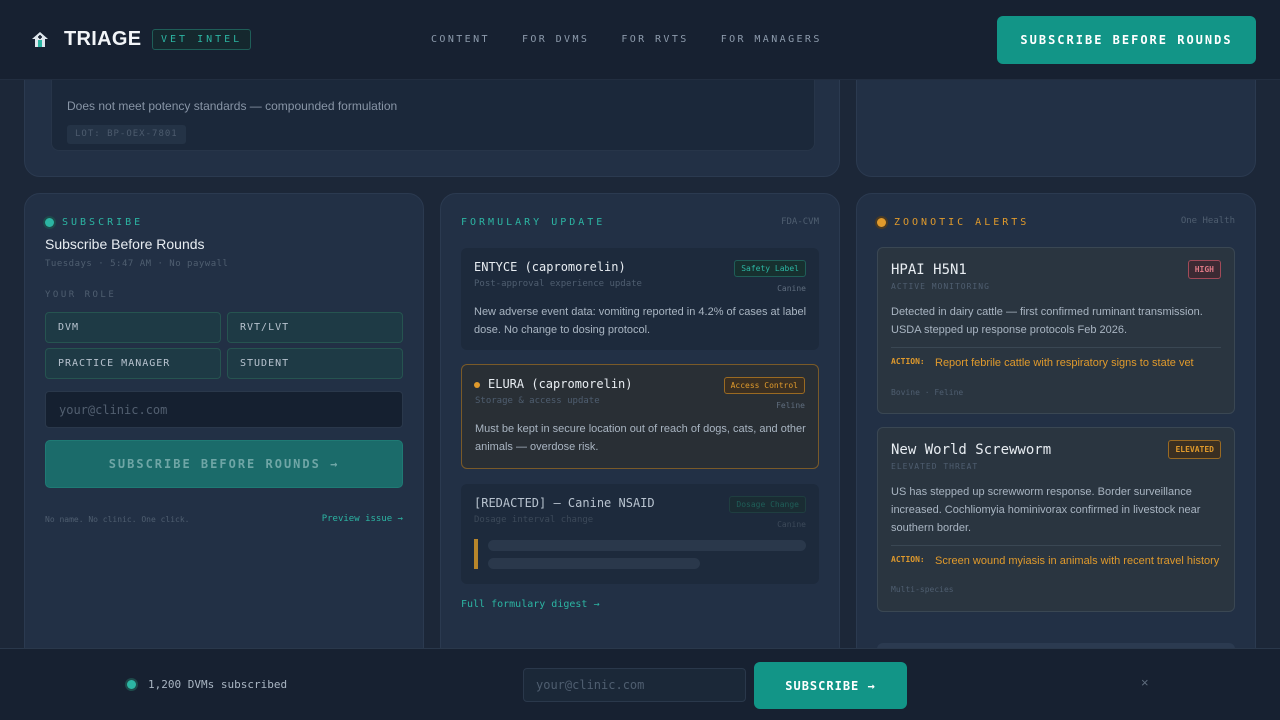  Describe the element at coordinates (534, 520) in the screenshot. I see `drug-update-type: Dosage interval change` at that location.